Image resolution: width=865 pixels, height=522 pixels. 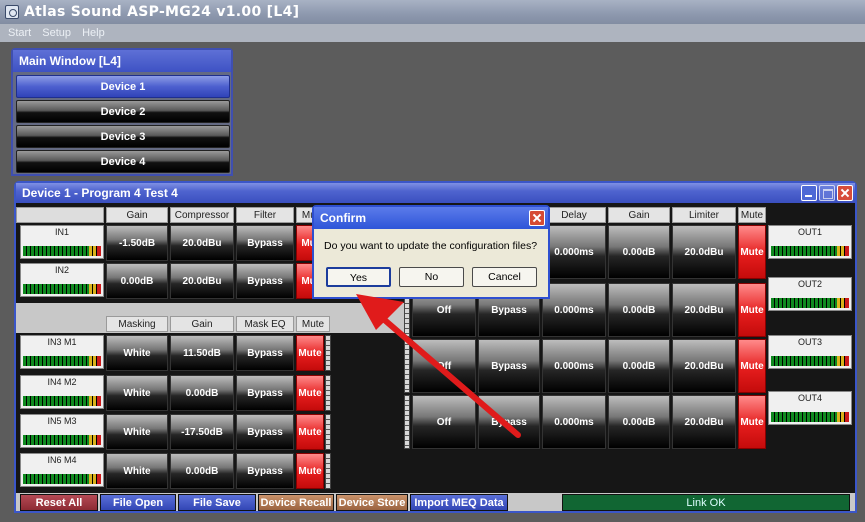 What do you see at coordinates (265, 393) in the screenshot?
I see `in4-mask-eq-button: Bypass` at bounding box center [265, 393].